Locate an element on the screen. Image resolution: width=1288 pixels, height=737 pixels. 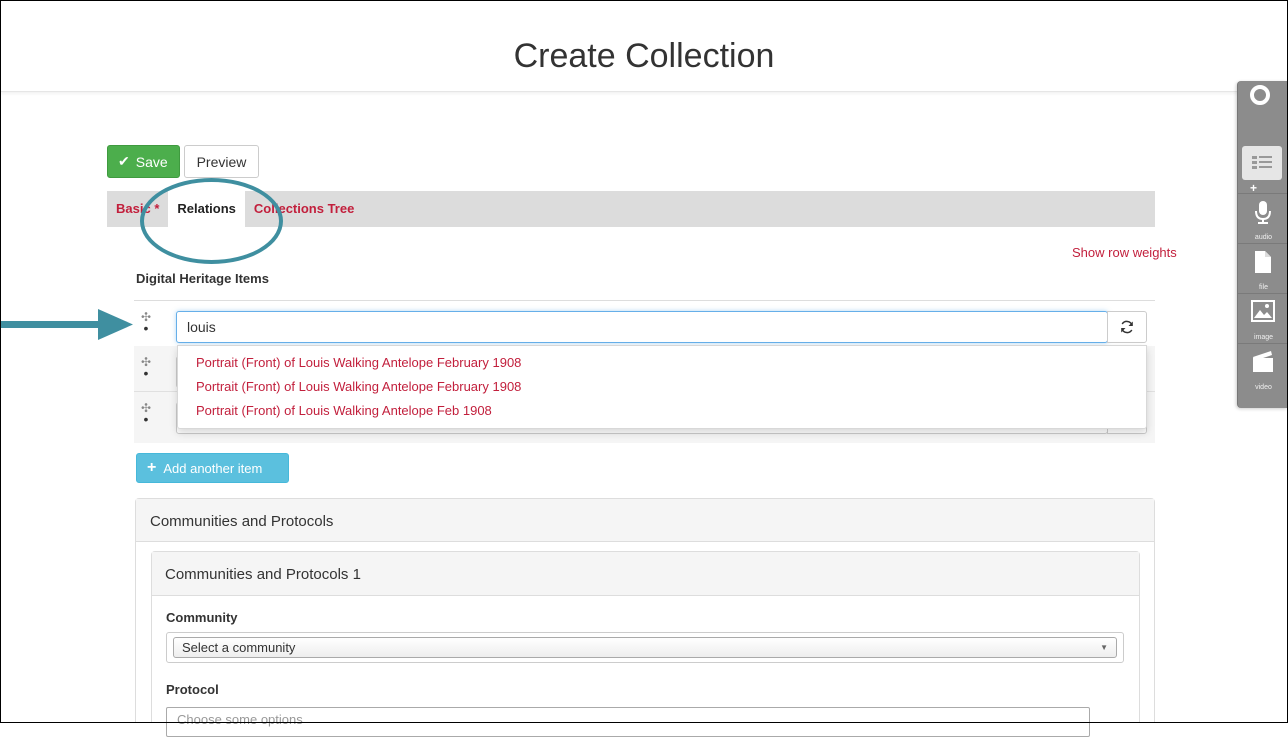
save-label: Save is located at coordinates (151, 161).